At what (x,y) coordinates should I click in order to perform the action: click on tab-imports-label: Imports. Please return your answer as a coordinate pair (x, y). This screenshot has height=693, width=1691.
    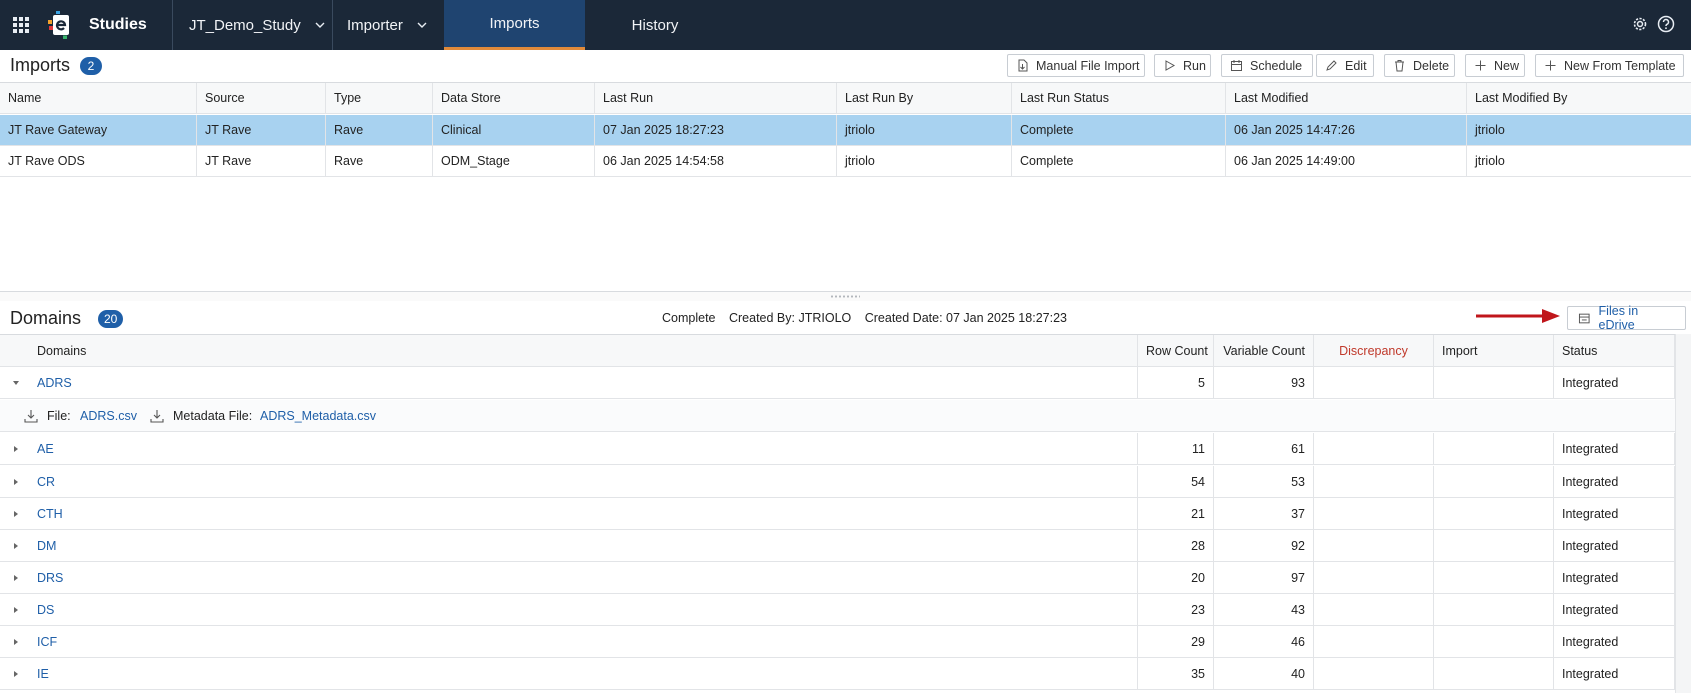
    Looking at the image, I should click on (514, 23).